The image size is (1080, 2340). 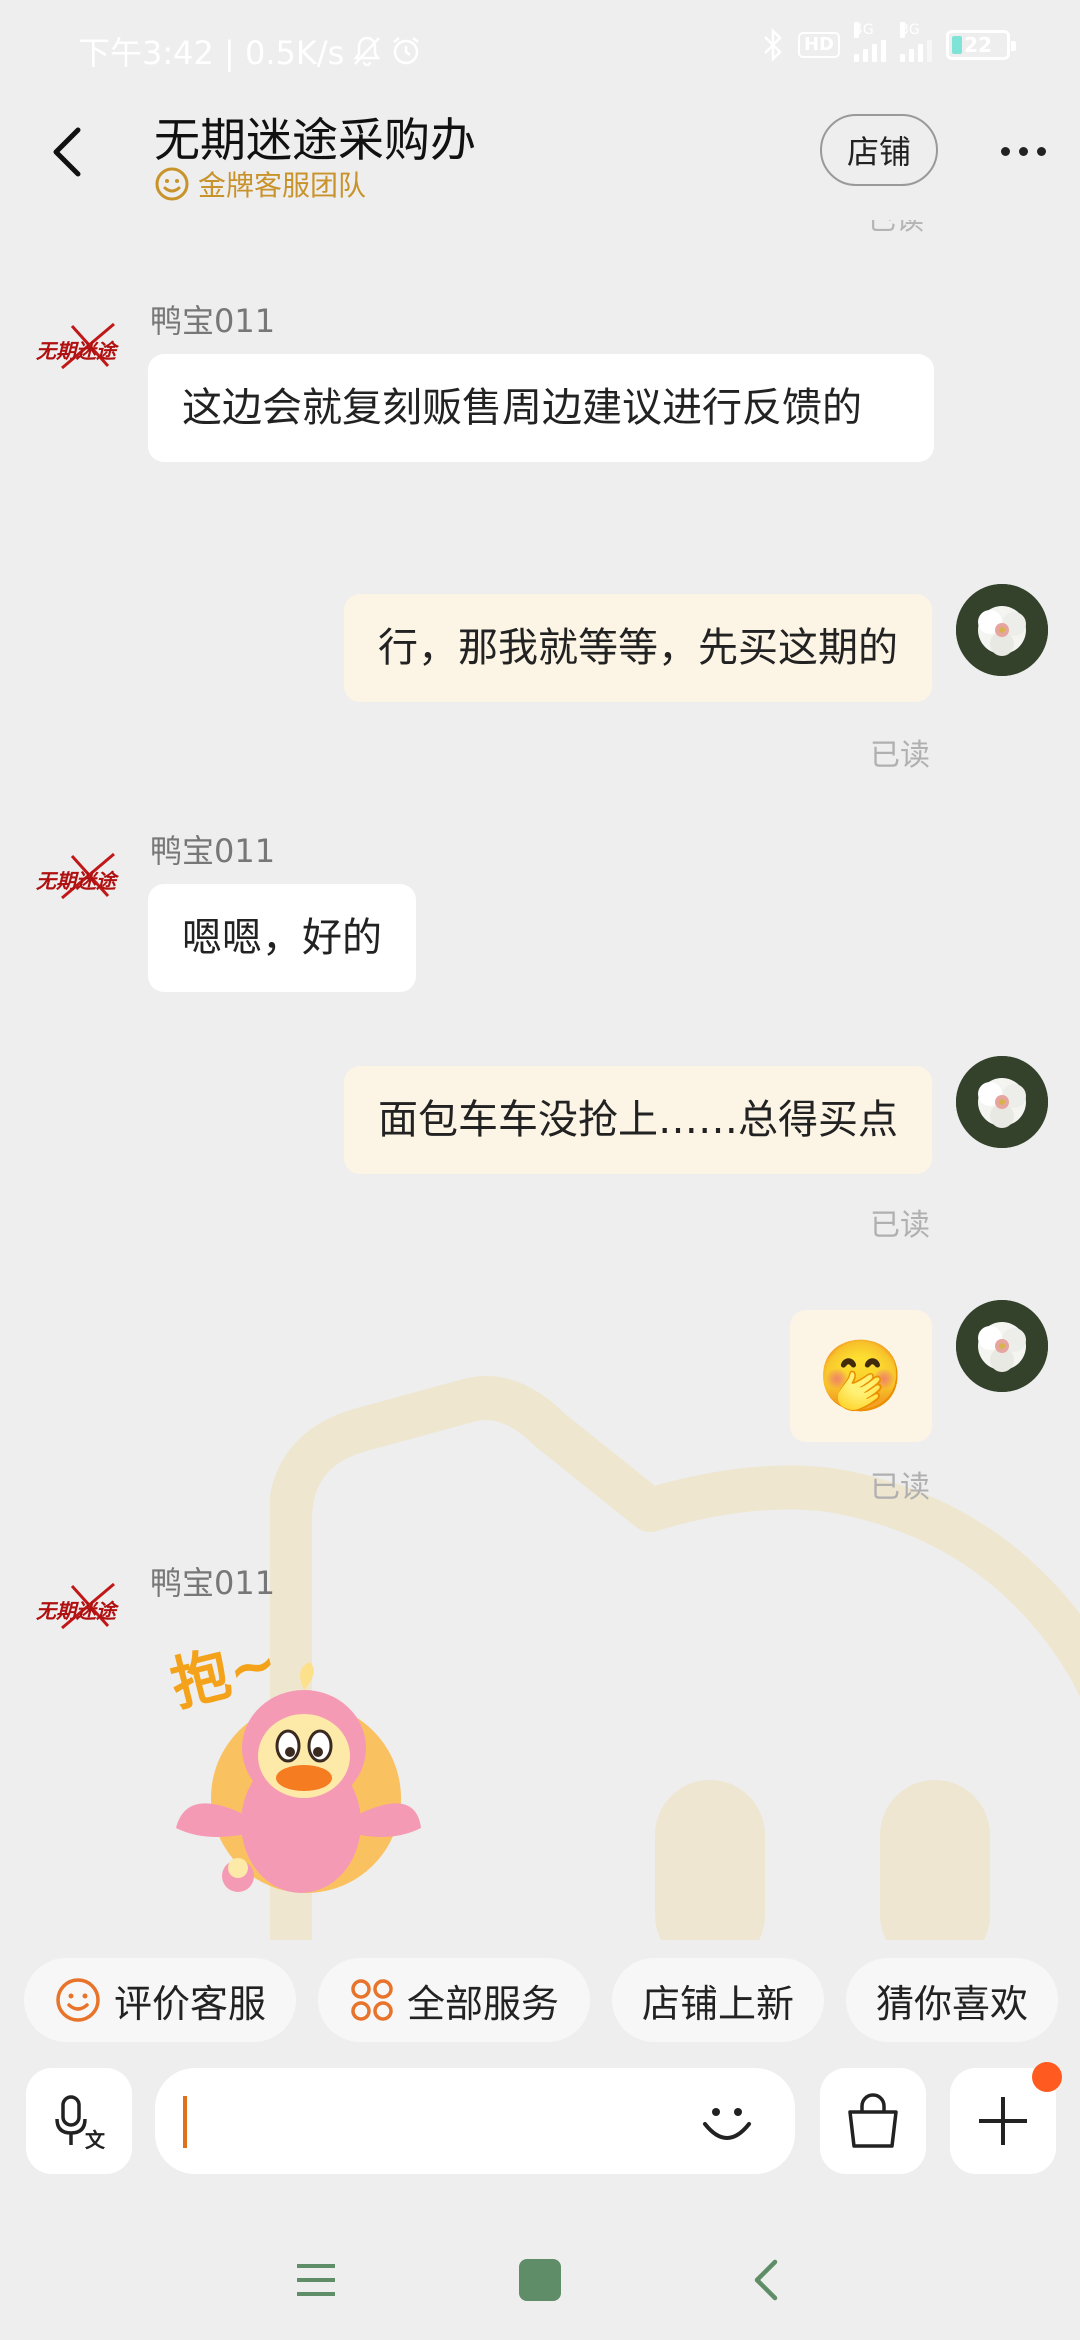 What do you see at coordinates (78, 2000) in the screenshot?
I see `smile-icon` at bounding box center [78, 2000].